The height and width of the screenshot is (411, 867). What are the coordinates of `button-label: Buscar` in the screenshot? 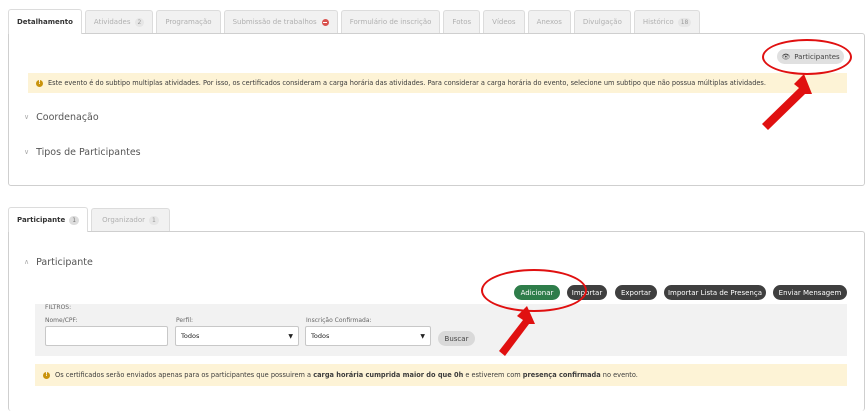 It's located at (456, 338).